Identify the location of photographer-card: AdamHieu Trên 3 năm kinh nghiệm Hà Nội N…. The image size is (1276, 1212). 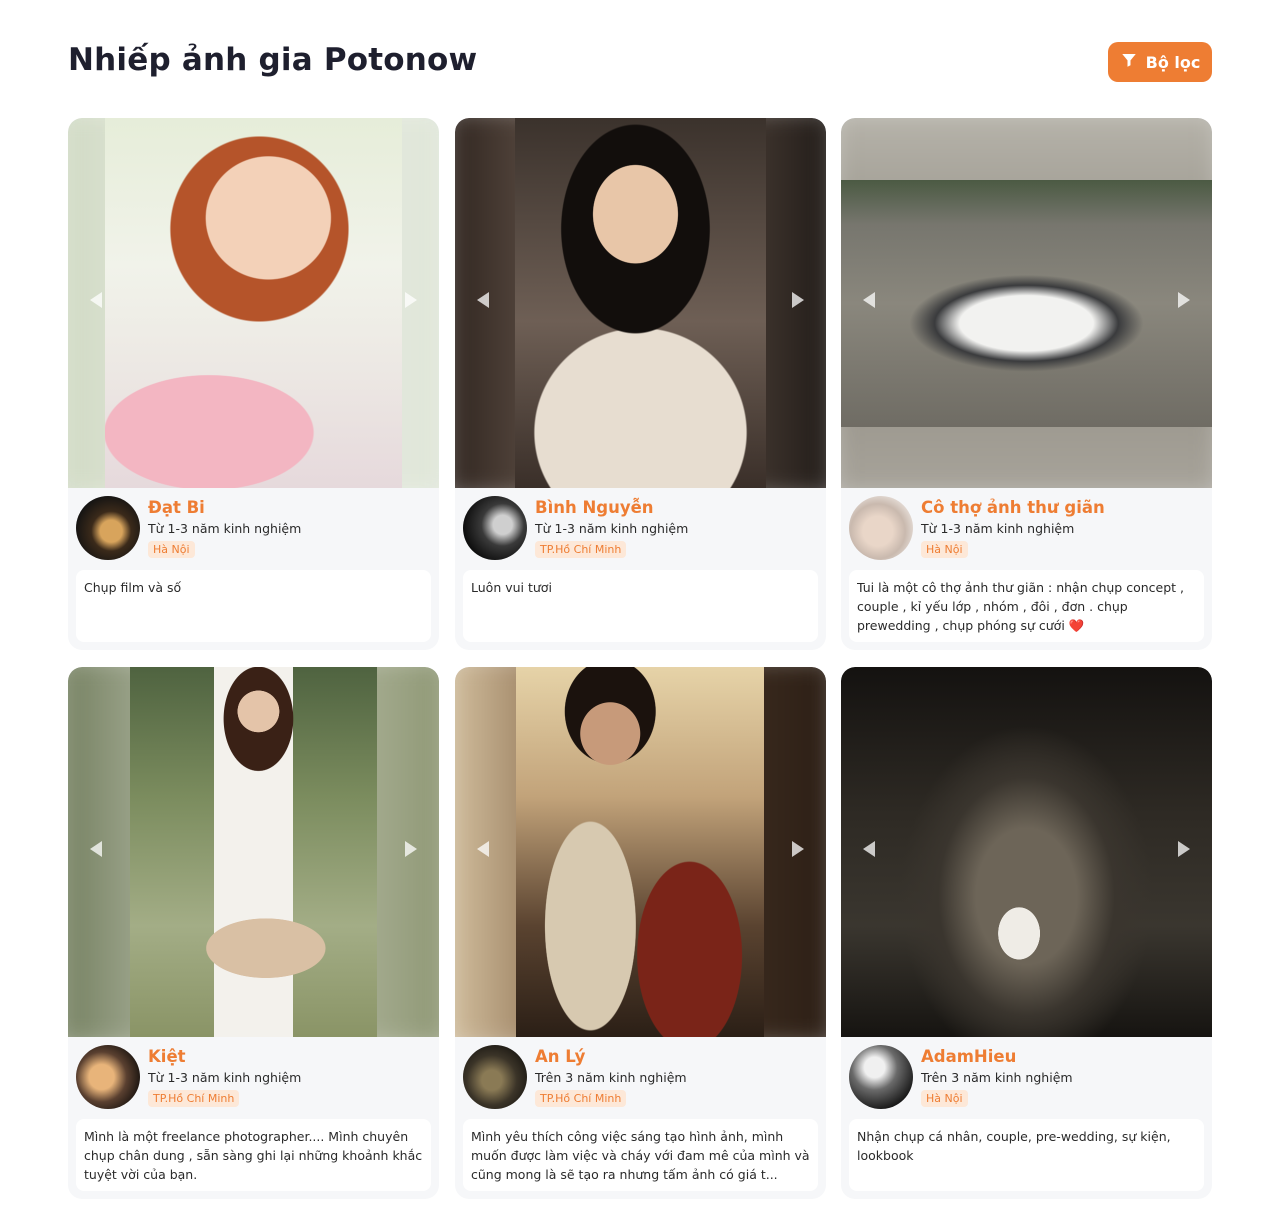
(1026, 933).